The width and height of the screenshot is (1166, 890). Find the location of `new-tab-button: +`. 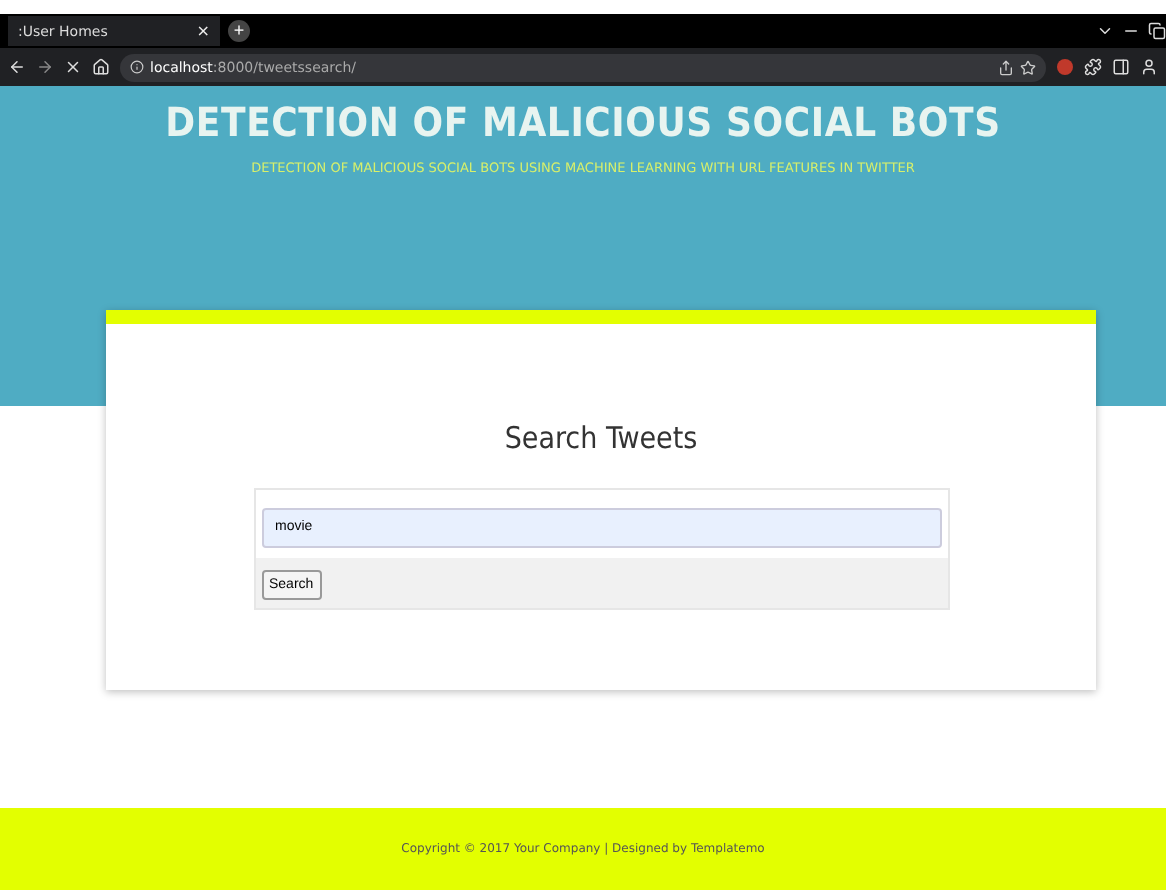

new-tab-button: + is located at coordinates (239, 31).